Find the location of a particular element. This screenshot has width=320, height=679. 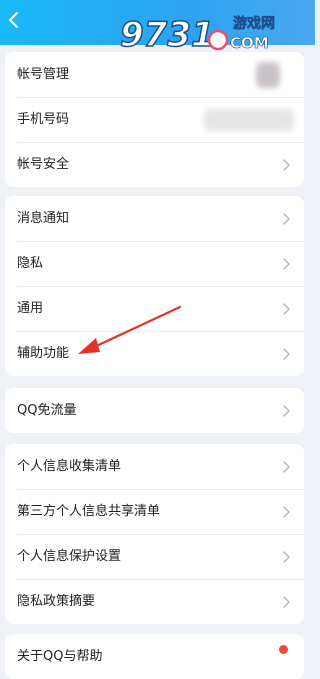

chevron-left-icon is located at coordinates (13, 20).